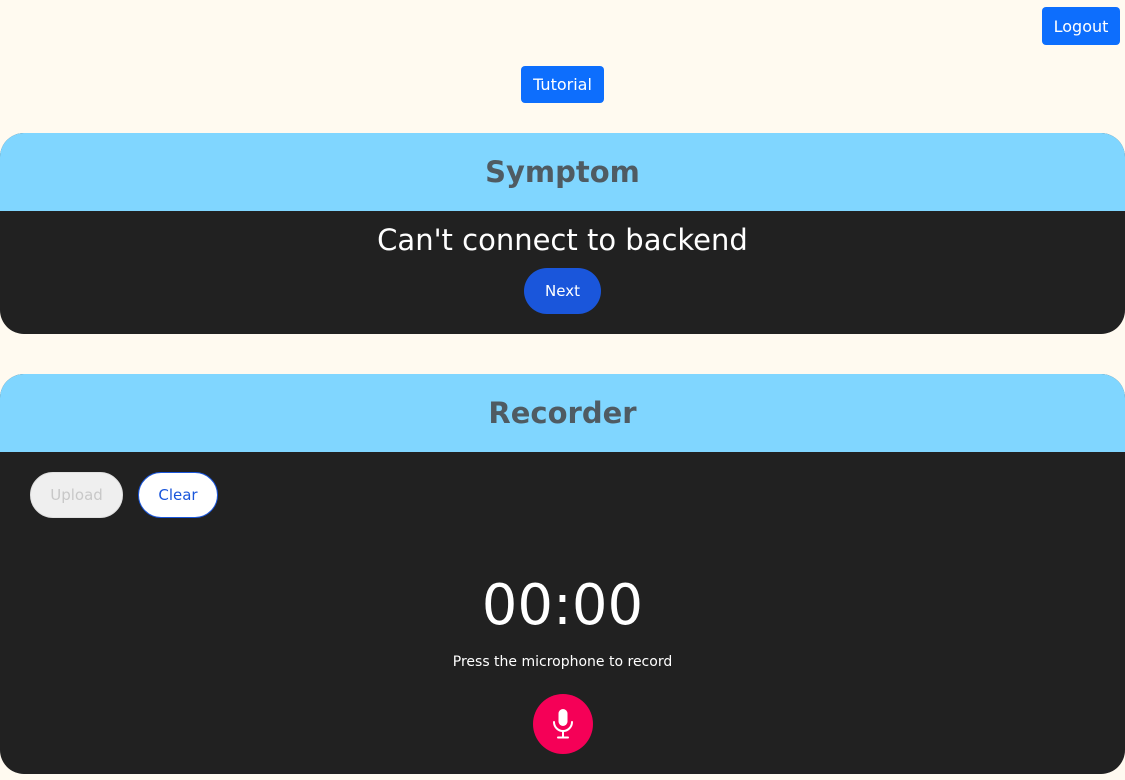 The image size is (1125, 780). I want to click on recorder-title: Recorder, so click(562, 413).